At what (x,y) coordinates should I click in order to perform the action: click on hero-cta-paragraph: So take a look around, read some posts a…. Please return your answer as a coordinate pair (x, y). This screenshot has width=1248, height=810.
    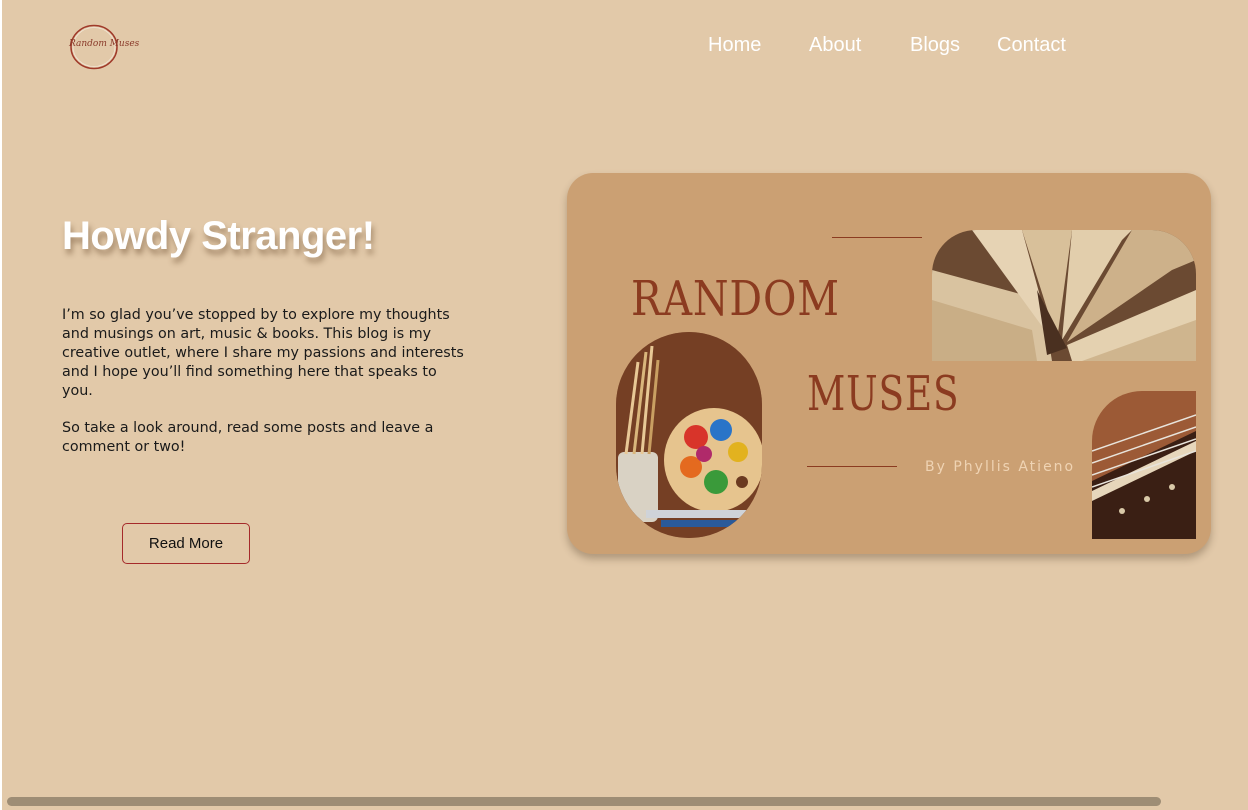
    Looking at the image, I should click on (248, 437).